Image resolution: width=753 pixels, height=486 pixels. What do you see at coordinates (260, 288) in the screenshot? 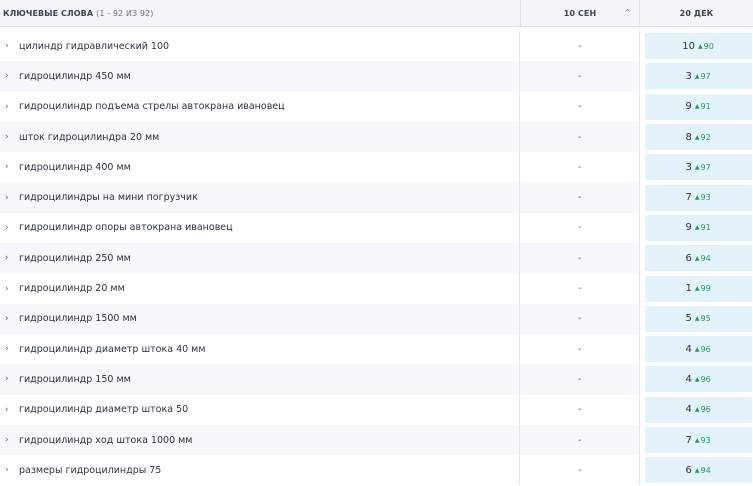
I see `keyword-cell: › гидроцилиндр 20 мм` at bounding box center [260, 288].